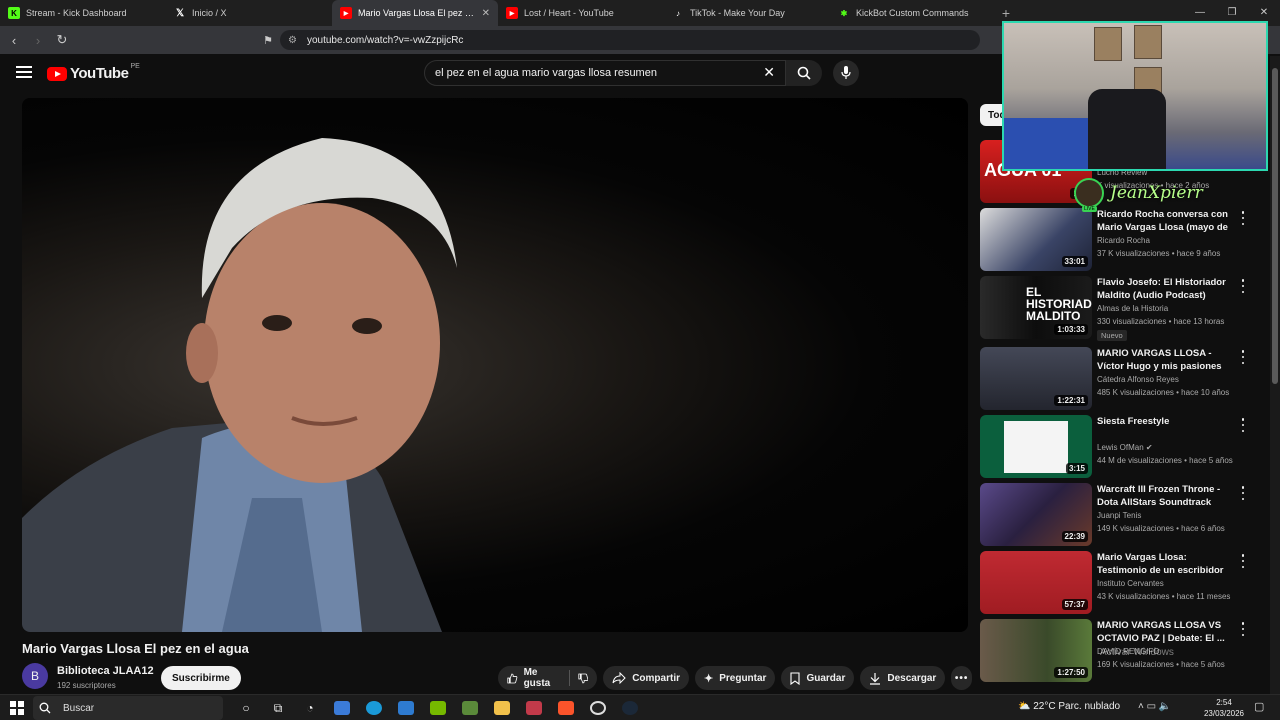 The height and width of the screenshot is (720, 1280). I want to click on sparkle-icon: ✦, so click(709, 678).